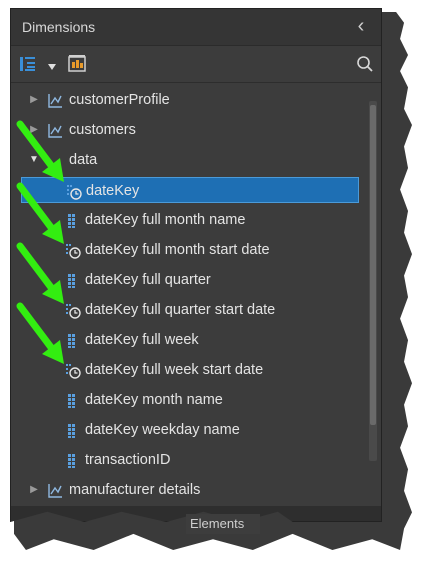 The height and width of the screenshot is (564, 426). Describe the element at coordinates (196, 27) in the screenshot. I see `panel-header: Dimensions ‹` at that location.